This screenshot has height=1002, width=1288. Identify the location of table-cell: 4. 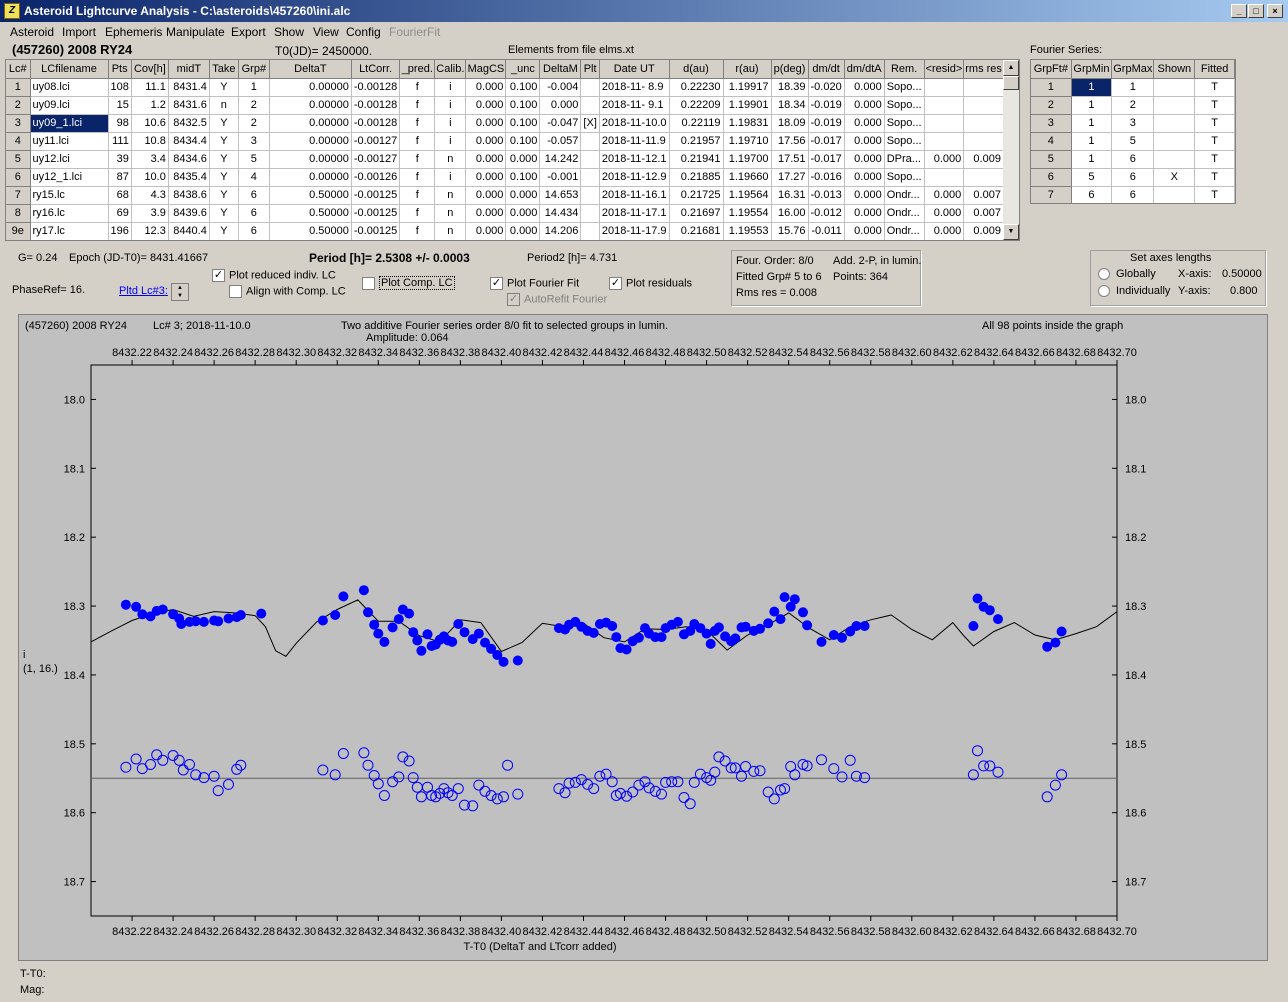
(254, 177).